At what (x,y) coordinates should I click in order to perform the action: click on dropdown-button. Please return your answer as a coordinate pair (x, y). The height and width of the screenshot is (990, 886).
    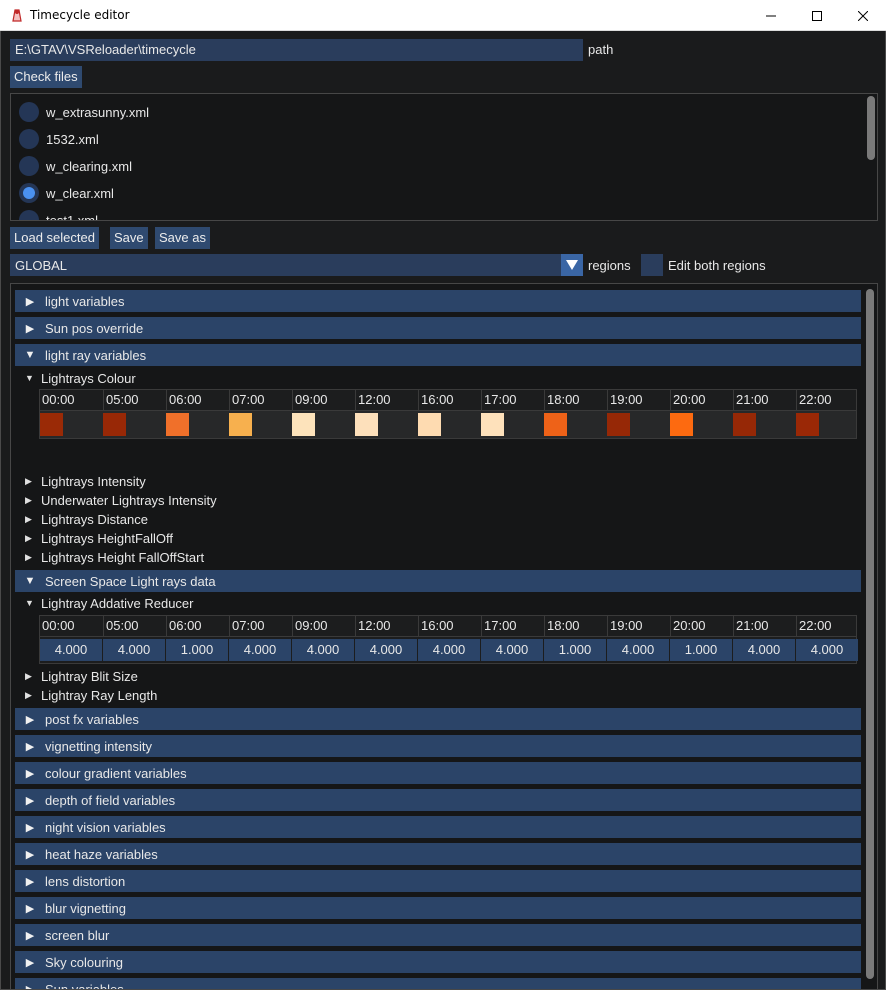
    Looking at the image, I should click on (572, 265).